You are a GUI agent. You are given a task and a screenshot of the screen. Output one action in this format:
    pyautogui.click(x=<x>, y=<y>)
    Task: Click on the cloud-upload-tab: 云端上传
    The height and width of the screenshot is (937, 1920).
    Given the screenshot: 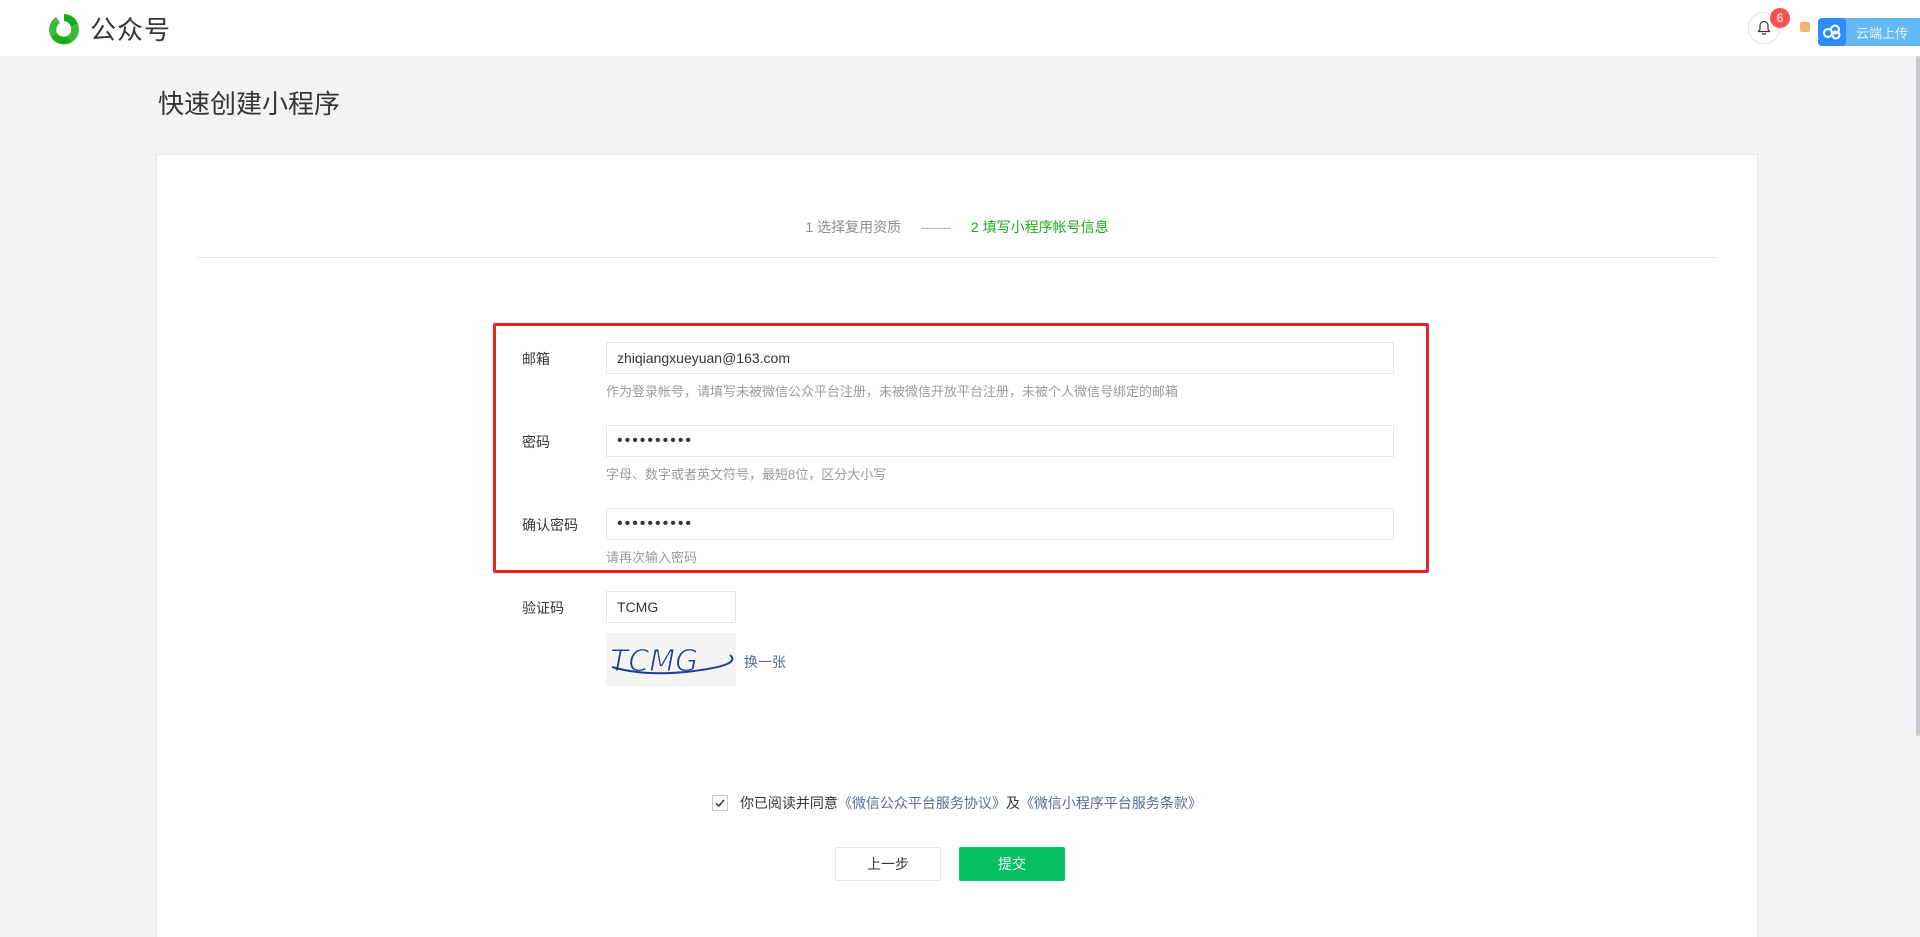 What is the action you would take?
    pyautogui.click(x=1869, y=32)
    